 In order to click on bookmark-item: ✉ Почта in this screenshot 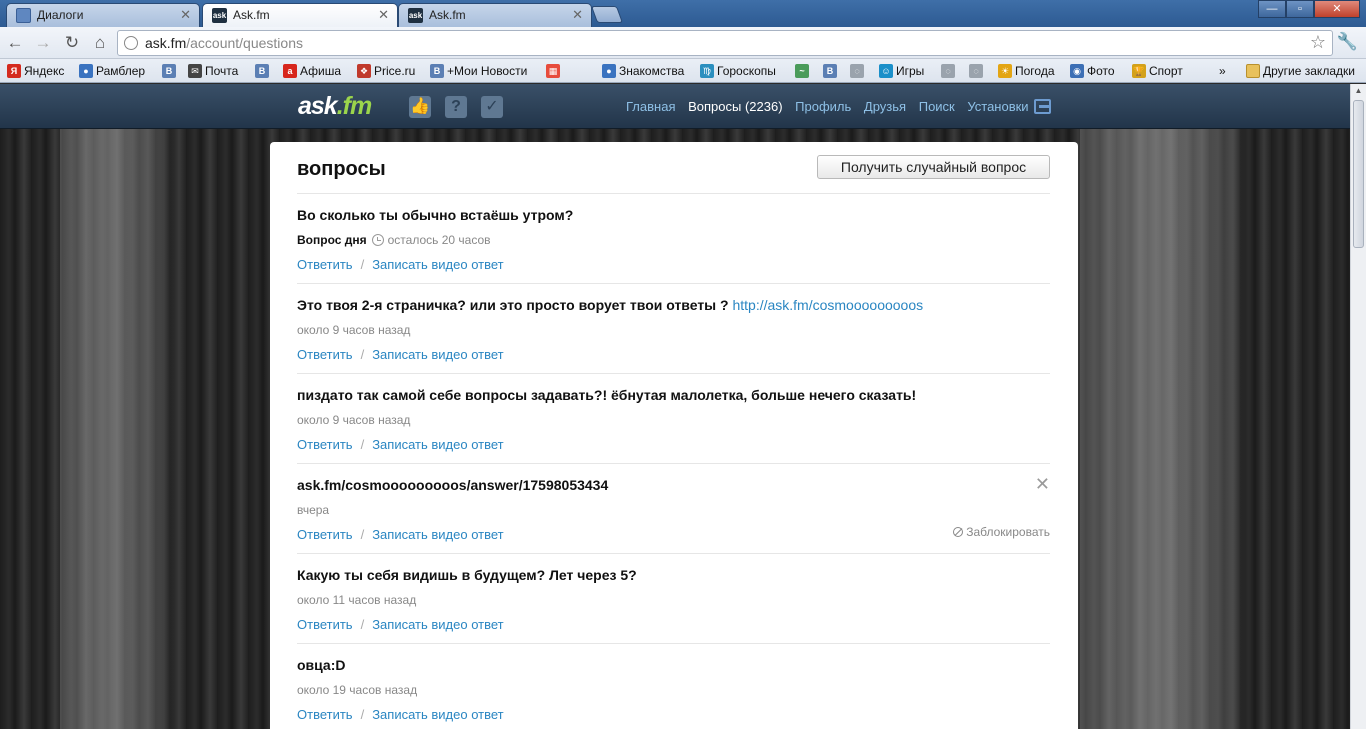, I will do `click(213, 71)`.